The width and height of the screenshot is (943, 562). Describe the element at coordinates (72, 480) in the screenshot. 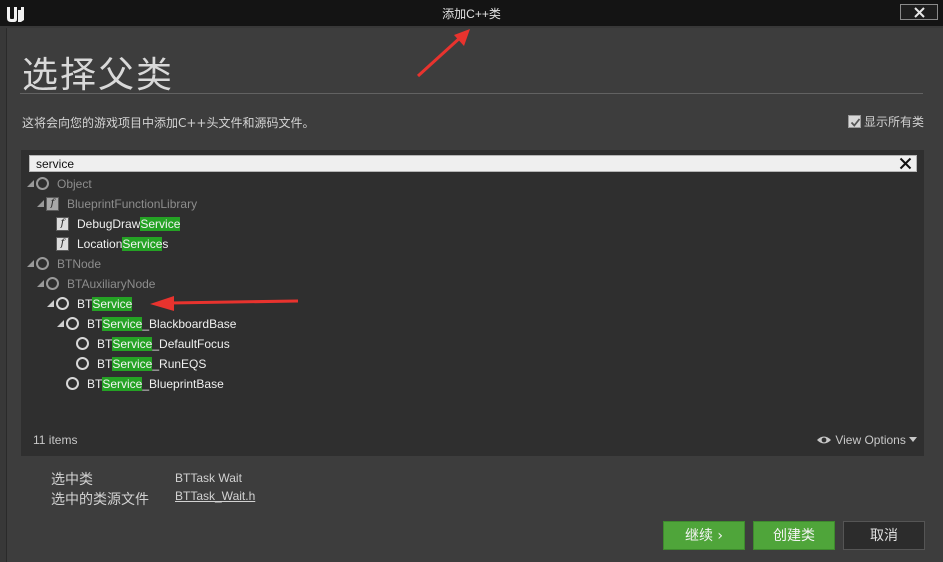

I see `selected-class-label: 选中类` at that location.